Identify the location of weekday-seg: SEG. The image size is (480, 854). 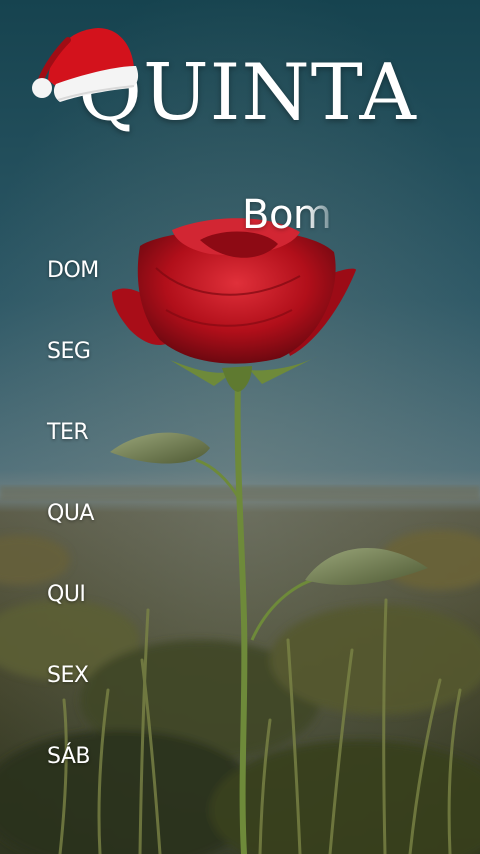
(69, 351).